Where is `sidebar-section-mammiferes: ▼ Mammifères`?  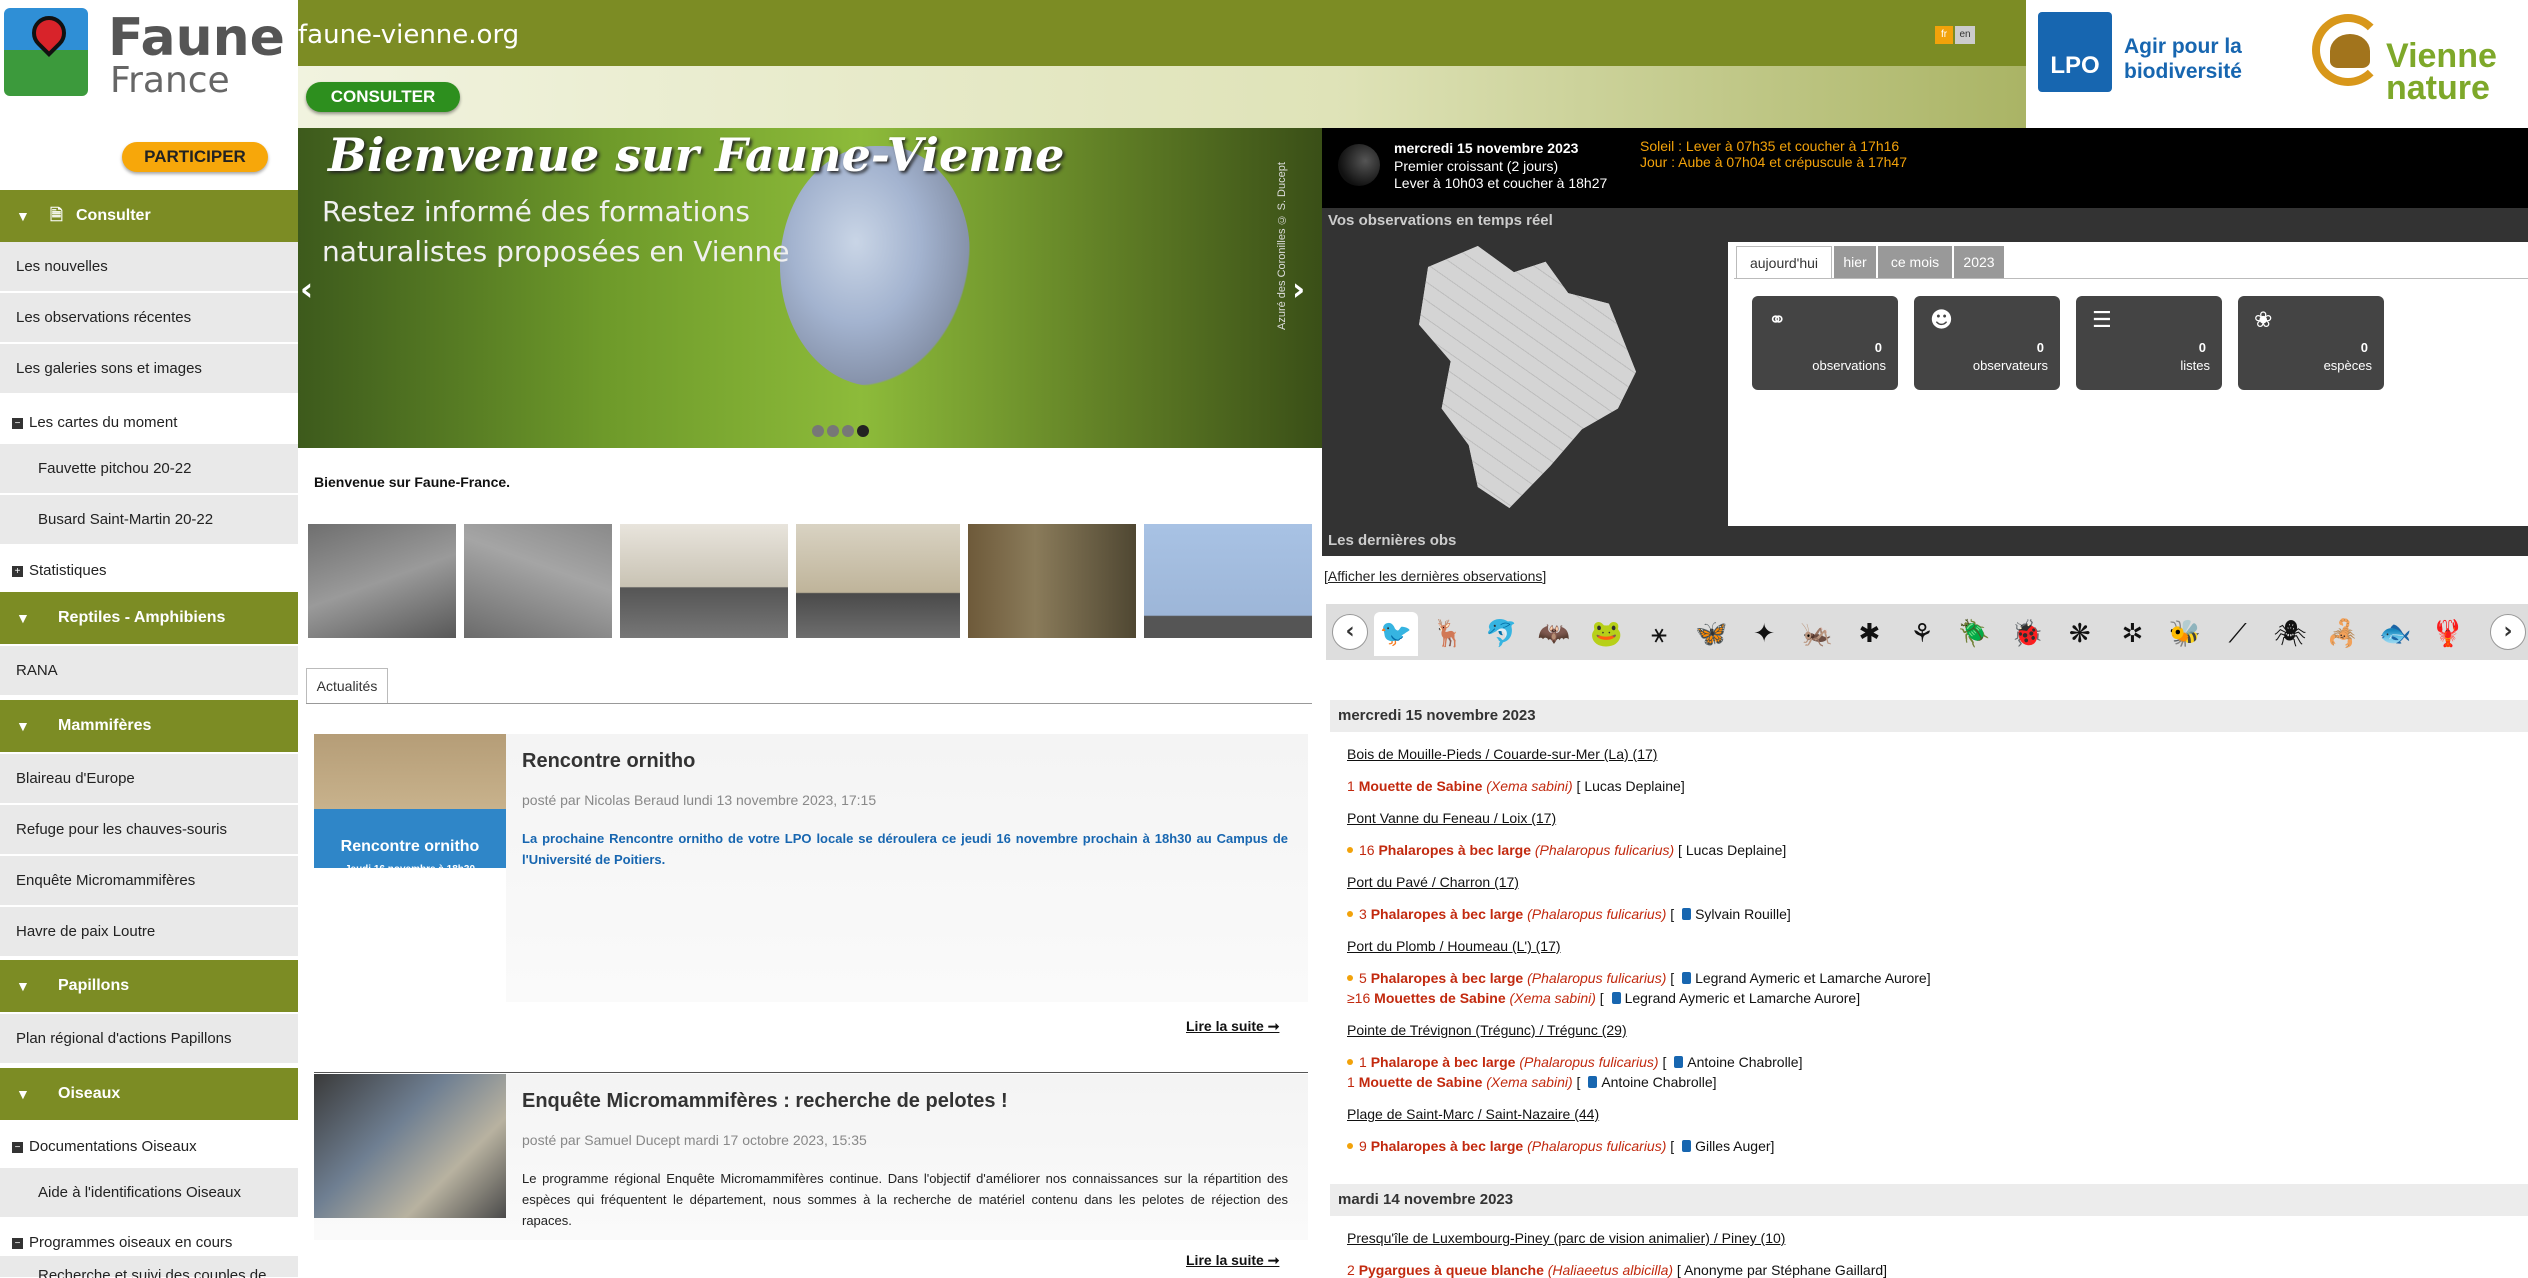
sidebar-section-mammiferes: ▼ Mammifères is located at coordinates (149, 726).